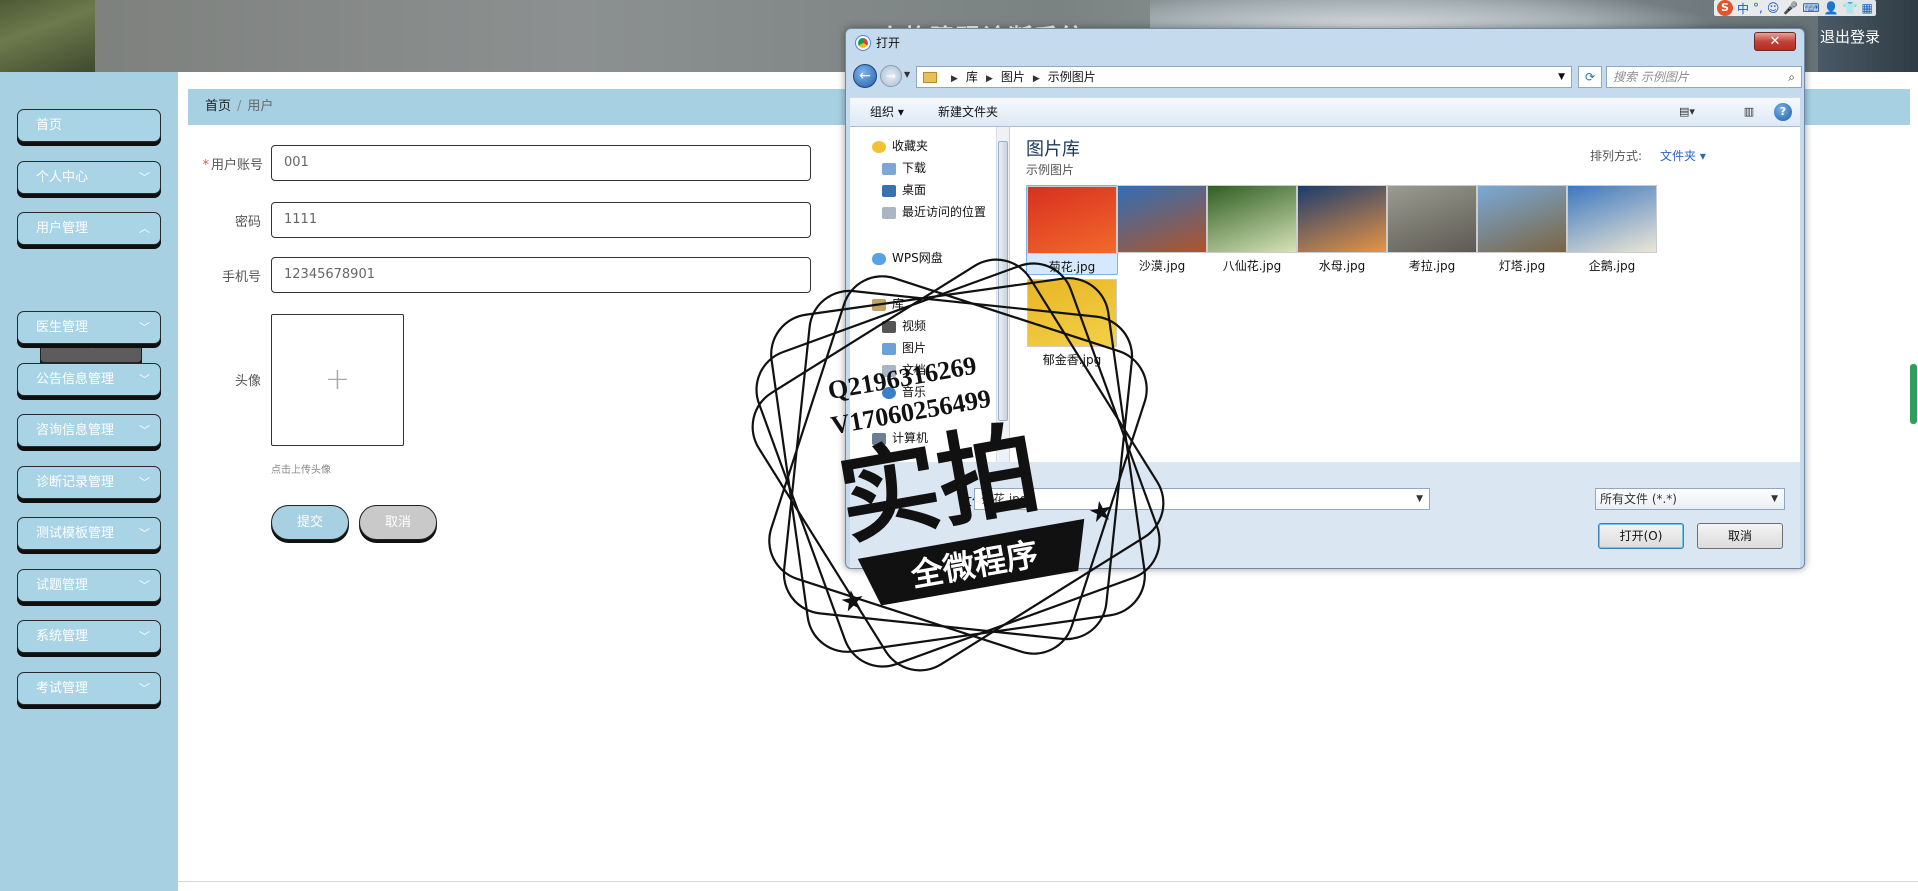 The height and width of the screenshot is (891, 1918). What do you see at coordinates (907, 257) in the screenshot?
I see `tree-wps-cloud: WPS网盘` at bounding box center [907, 257].